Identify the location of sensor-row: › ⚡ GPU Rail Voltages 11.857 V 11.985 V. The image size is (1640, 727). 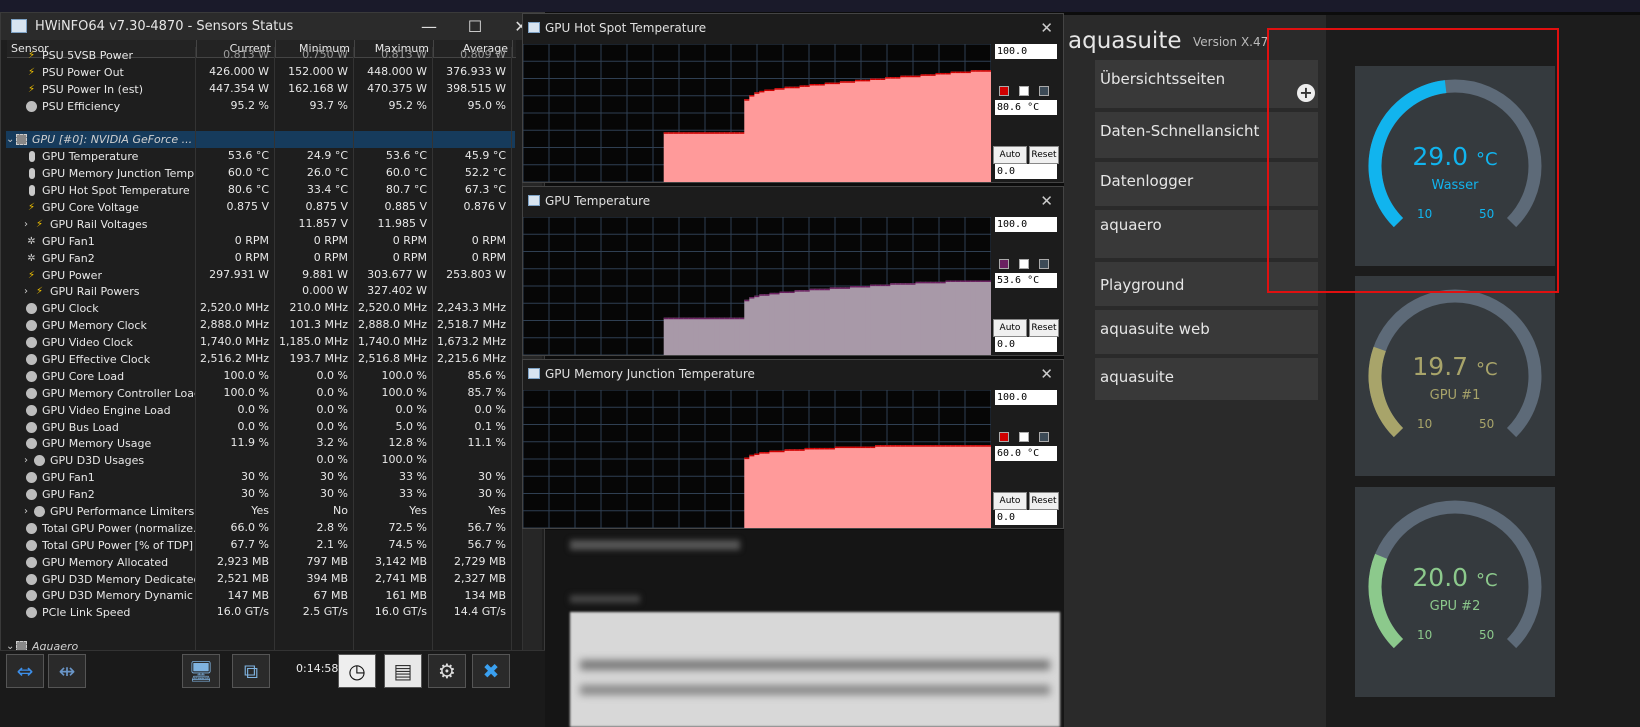
(260, 224).